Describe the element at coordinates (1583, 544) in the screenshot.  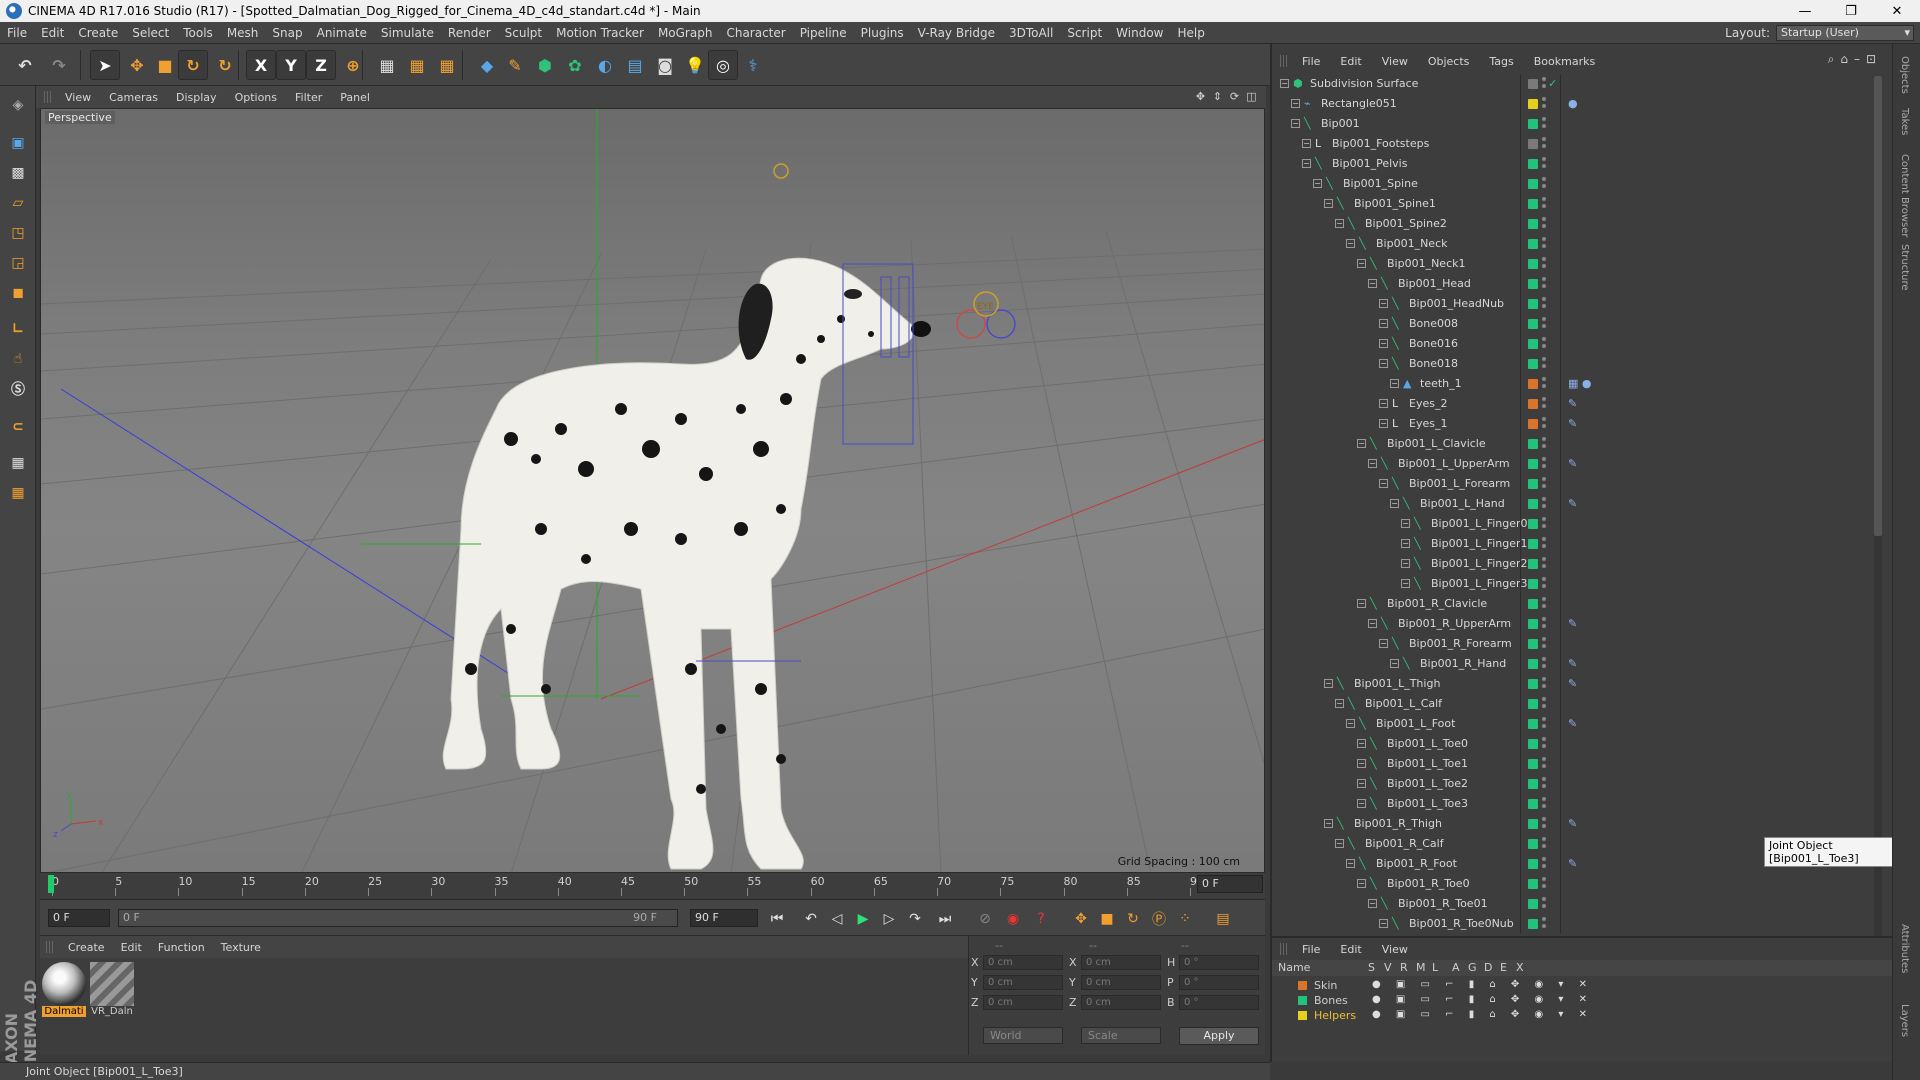
I see `object-row-bip001-l-finger1: − ╲ Bip001_L_Finger1` at that location.